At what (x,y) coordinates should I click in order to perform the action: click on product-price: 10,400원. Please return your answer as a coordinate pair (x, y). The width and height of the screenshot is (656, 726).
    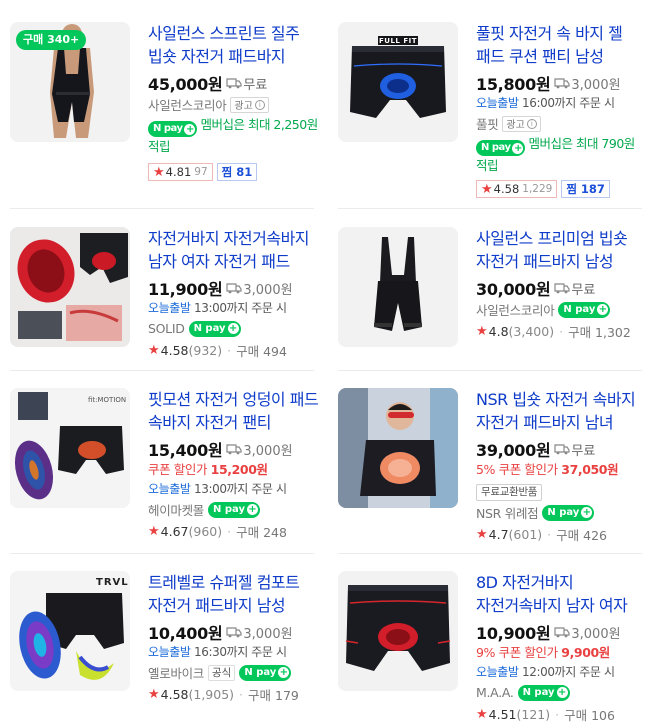
    Looking at the image, I should click on (185, 633).